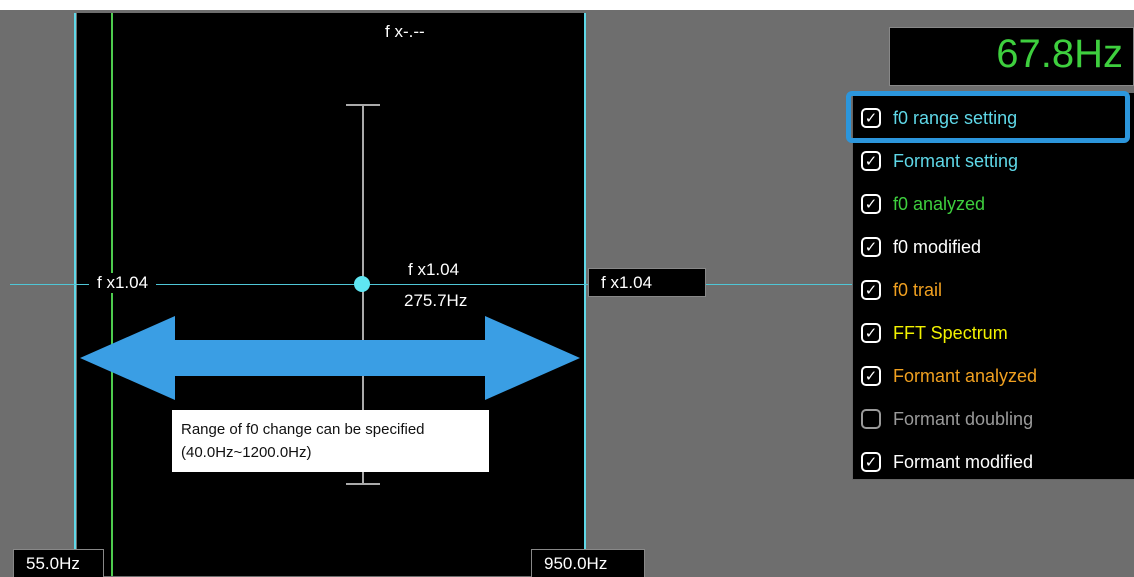 This screenshot has width=1134, height=577. I want to click on highlight-frame, so click(988, 117).